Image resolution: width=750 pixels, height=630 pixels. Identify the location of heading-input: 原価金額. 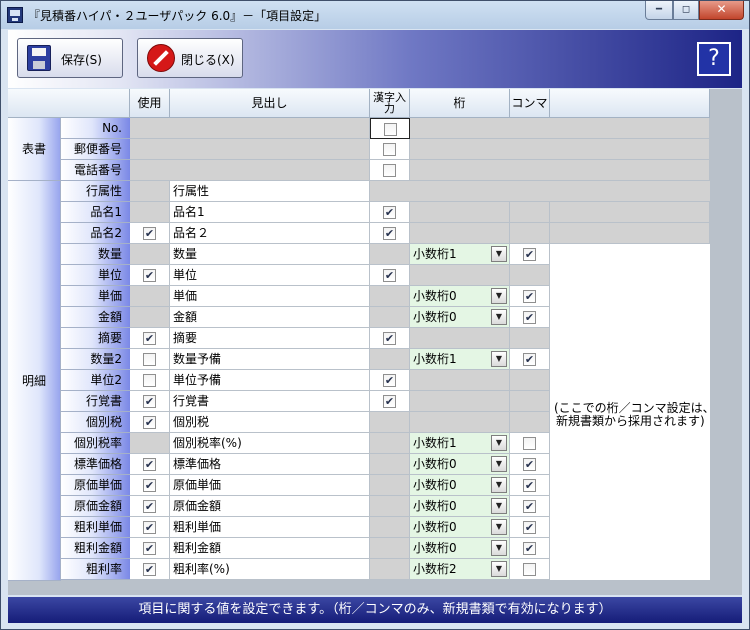
(270, 506).